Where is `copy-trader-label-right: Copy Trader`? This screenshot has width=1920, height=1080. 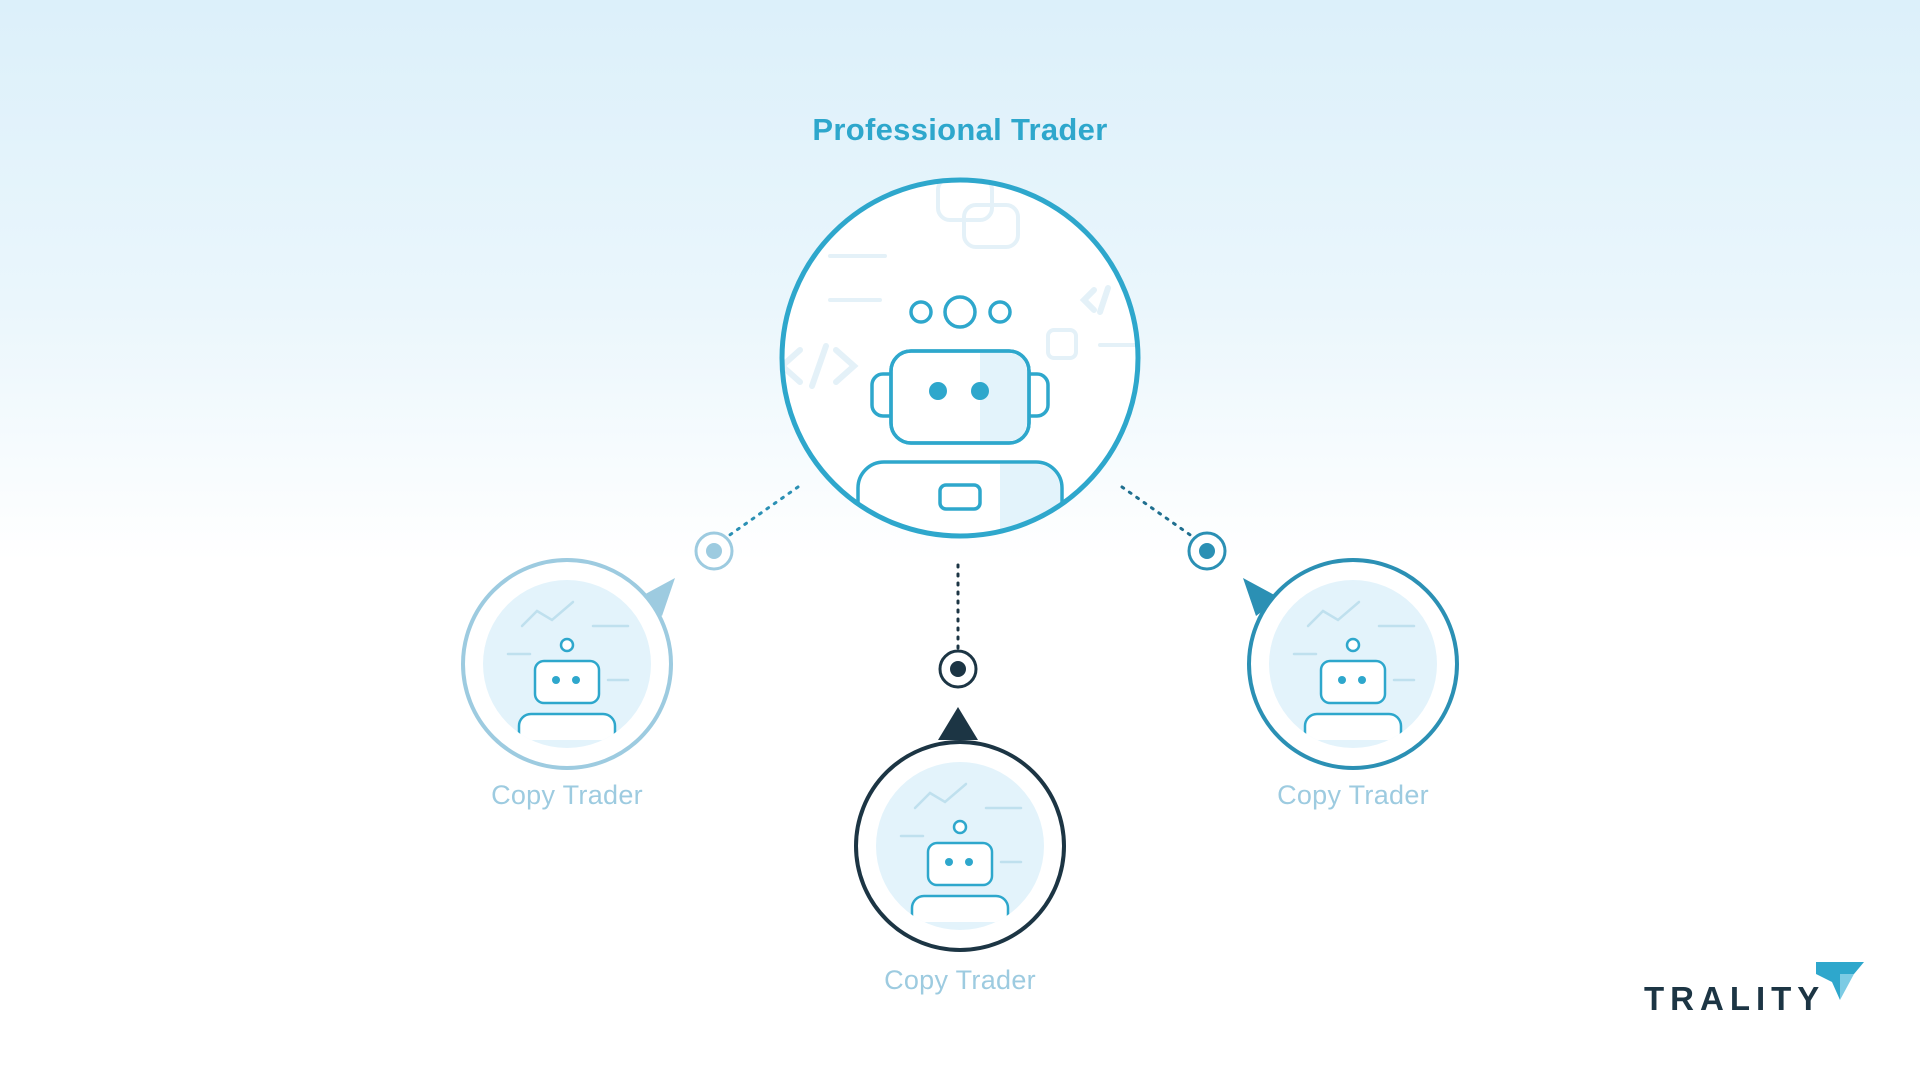
copy-trader-label-right: Copy Trader is located at coordinates (1353, 795).